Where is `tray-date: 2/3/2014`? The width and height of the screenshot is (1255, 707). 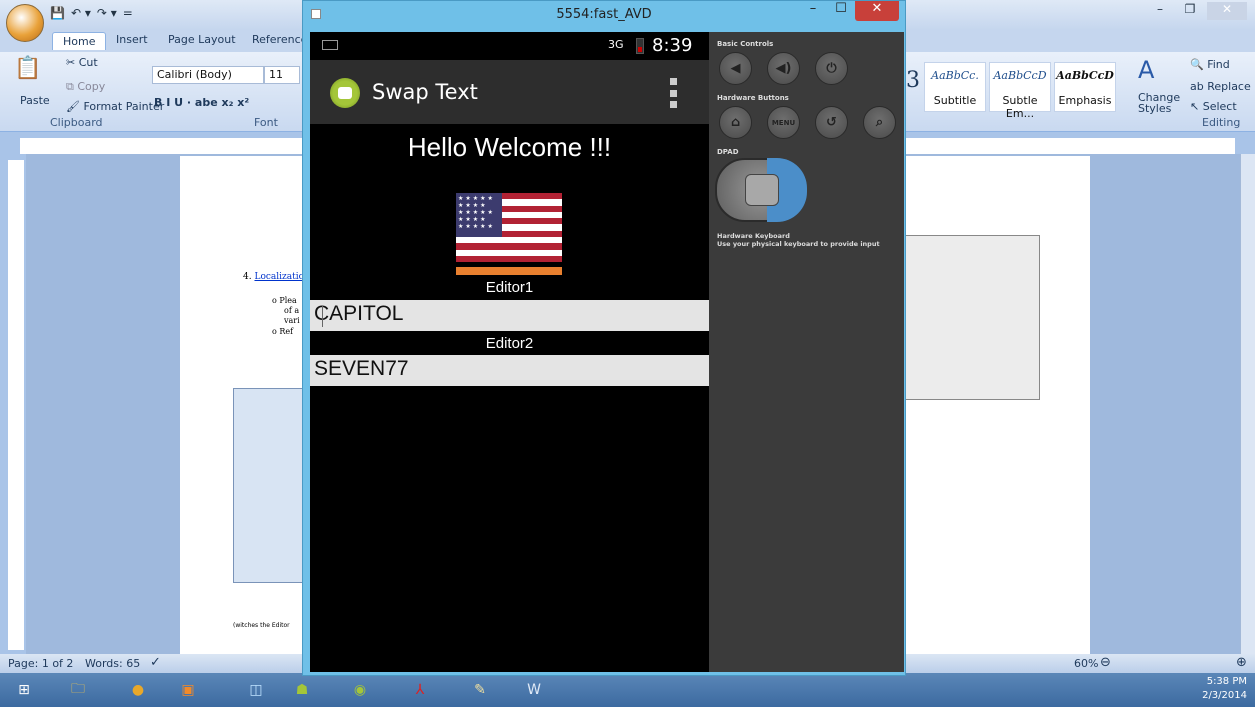 tray-date: 2/3/2014 is located at coordinates (1224, 695).